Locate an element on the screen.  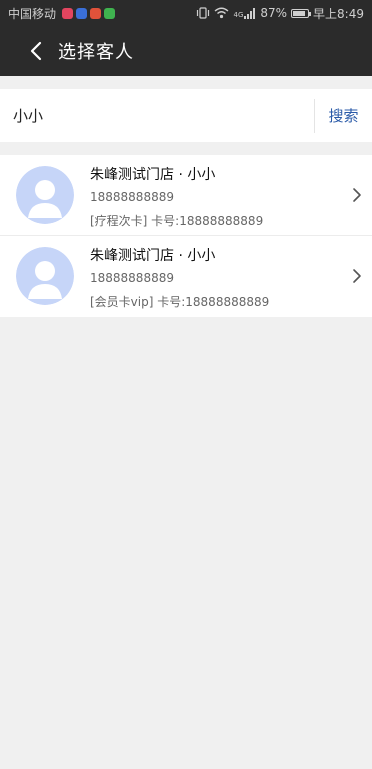
status-left: 中国移动 is located at coordinates (62, 13).